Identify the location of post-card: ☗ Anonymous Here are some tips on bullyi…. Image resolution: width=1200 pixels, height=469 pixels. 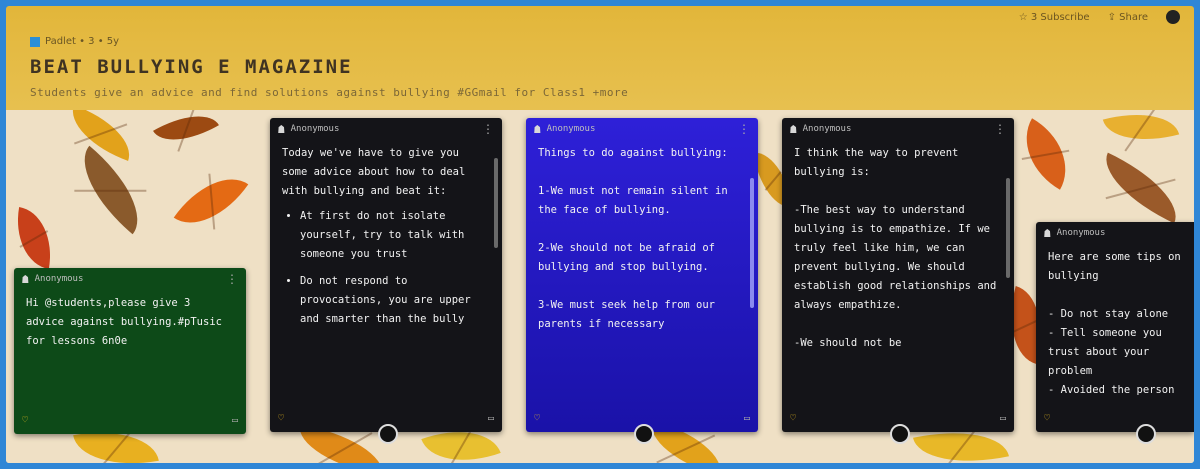
(1115, 333).